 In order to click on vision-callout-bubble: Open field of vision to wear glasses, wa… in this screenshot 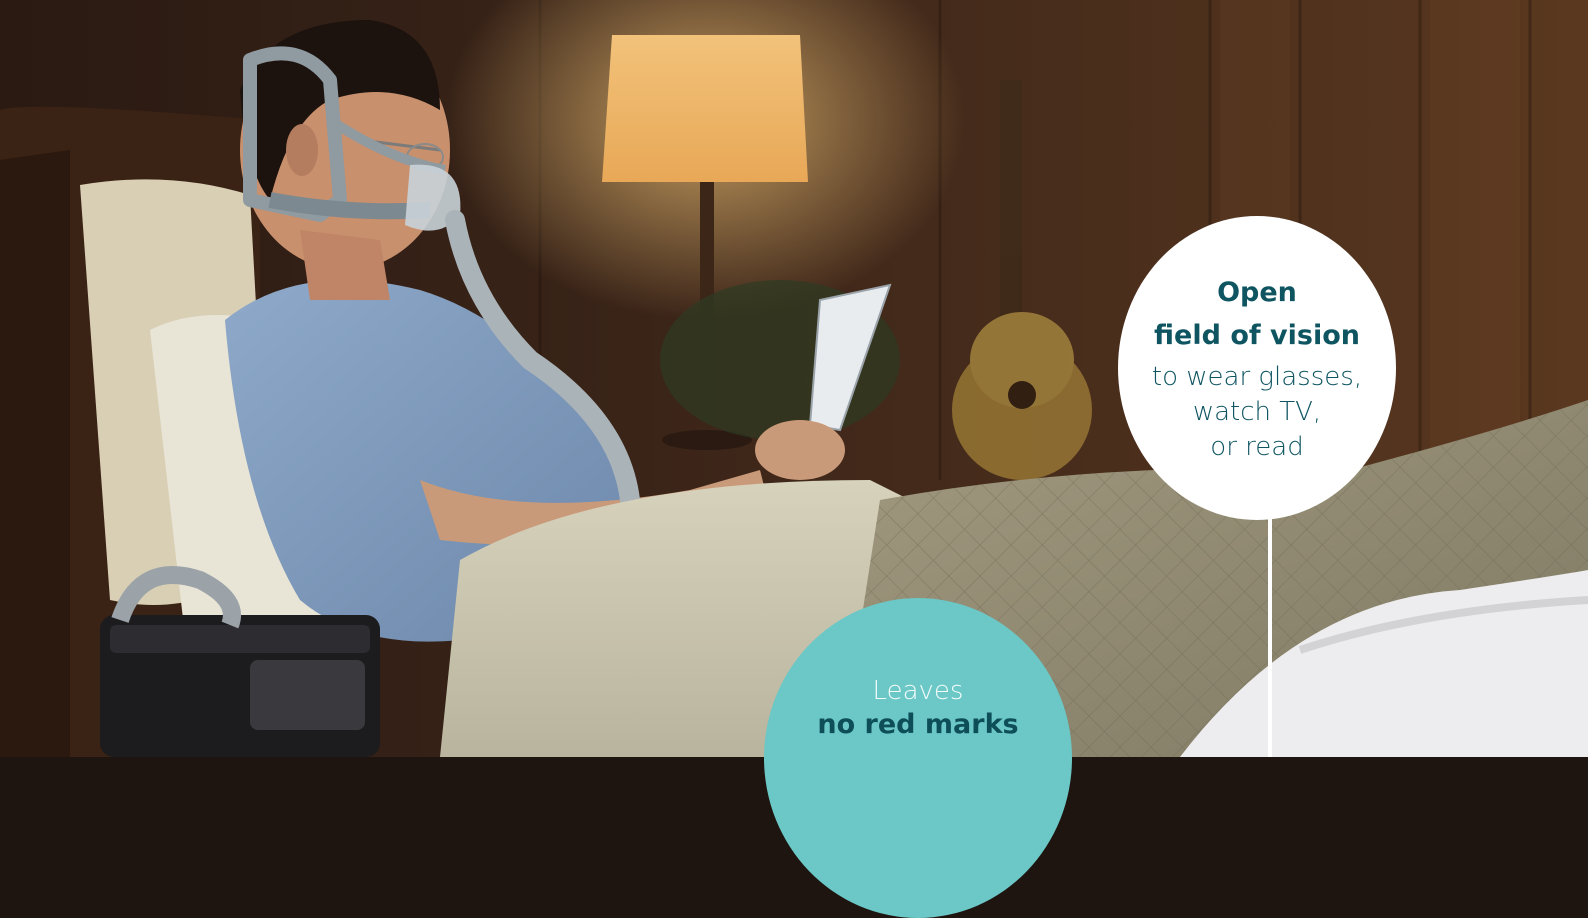, I will do `click(1257, 368)`.